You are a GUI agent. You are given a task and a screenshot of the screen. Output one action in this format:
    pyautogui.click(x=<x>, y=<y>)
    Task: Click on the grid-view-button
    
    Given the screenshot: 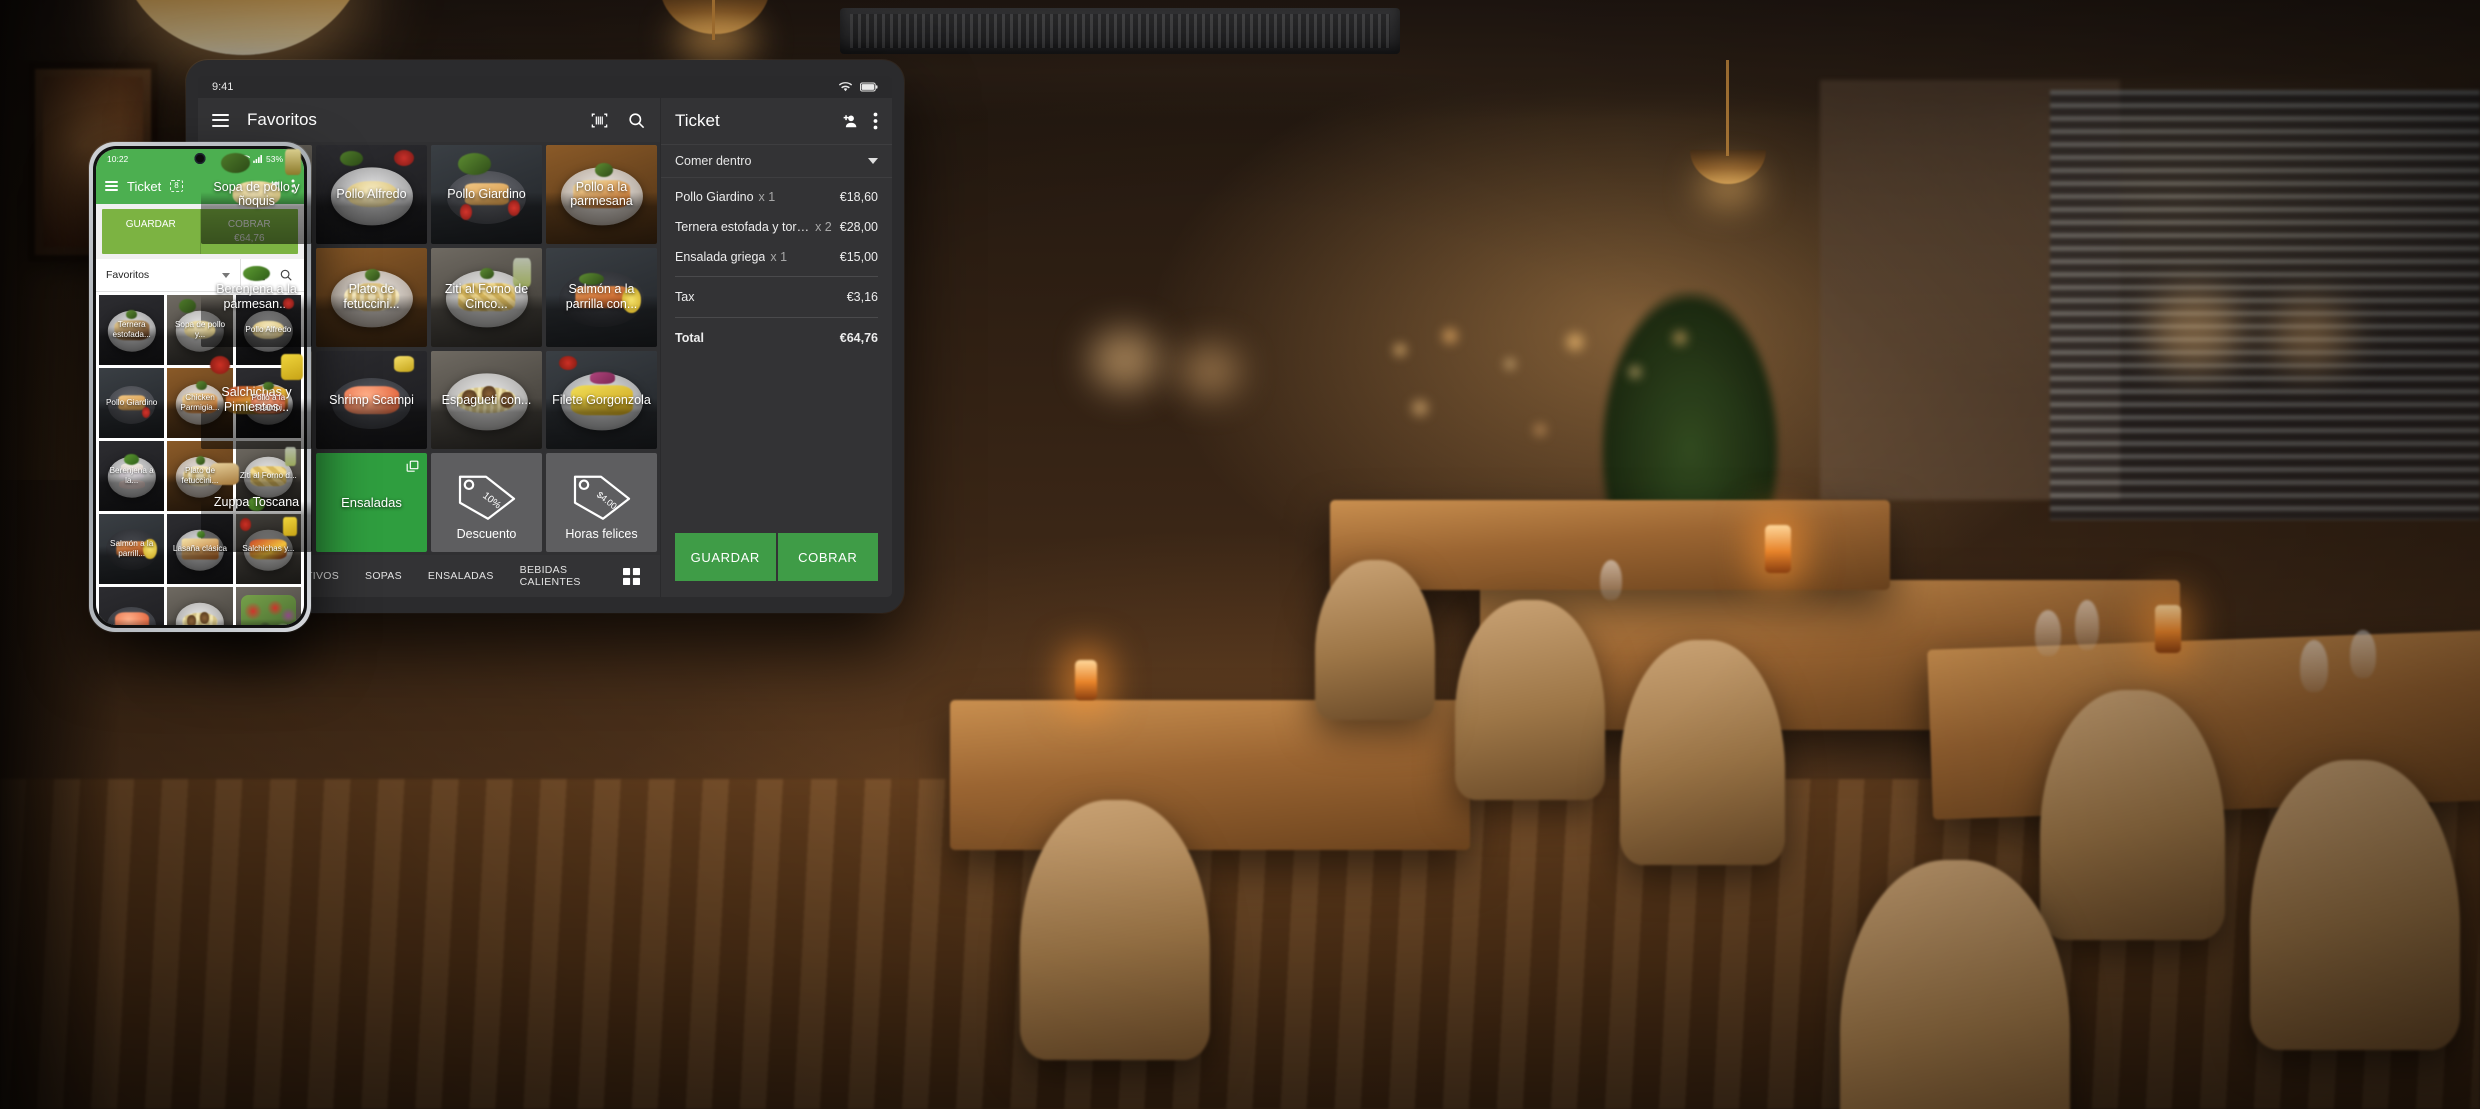 What is the action you would take?
    pyautogui.click(x=634, y=576)
    